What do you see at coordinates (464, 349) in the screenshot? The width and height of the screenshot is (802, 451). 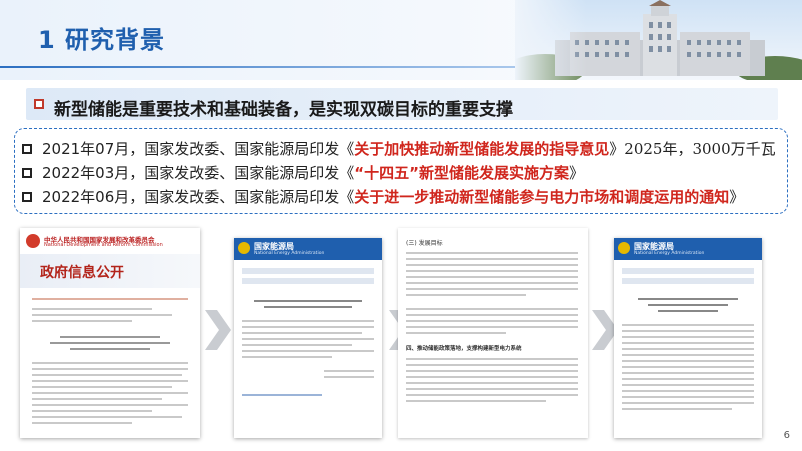 I see `doc-section-heading: 四、推动储能政策落地，支撑构建新型电力系统` at bounding box center [464, 349].